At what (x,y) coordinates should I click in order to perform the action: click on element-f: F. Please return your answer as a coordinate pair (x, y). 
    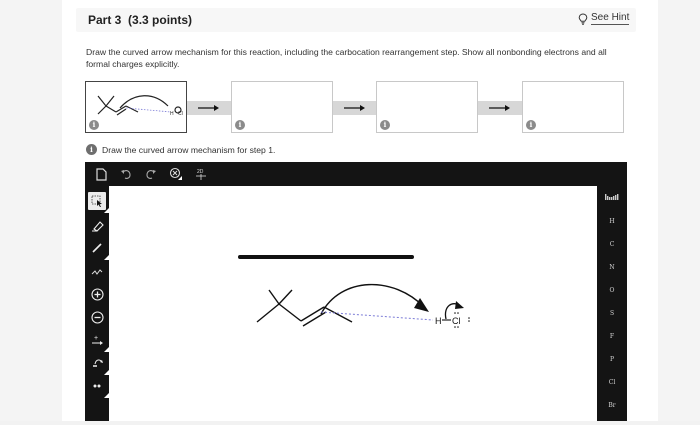
    Looking at the image, I should click on (612, 336).